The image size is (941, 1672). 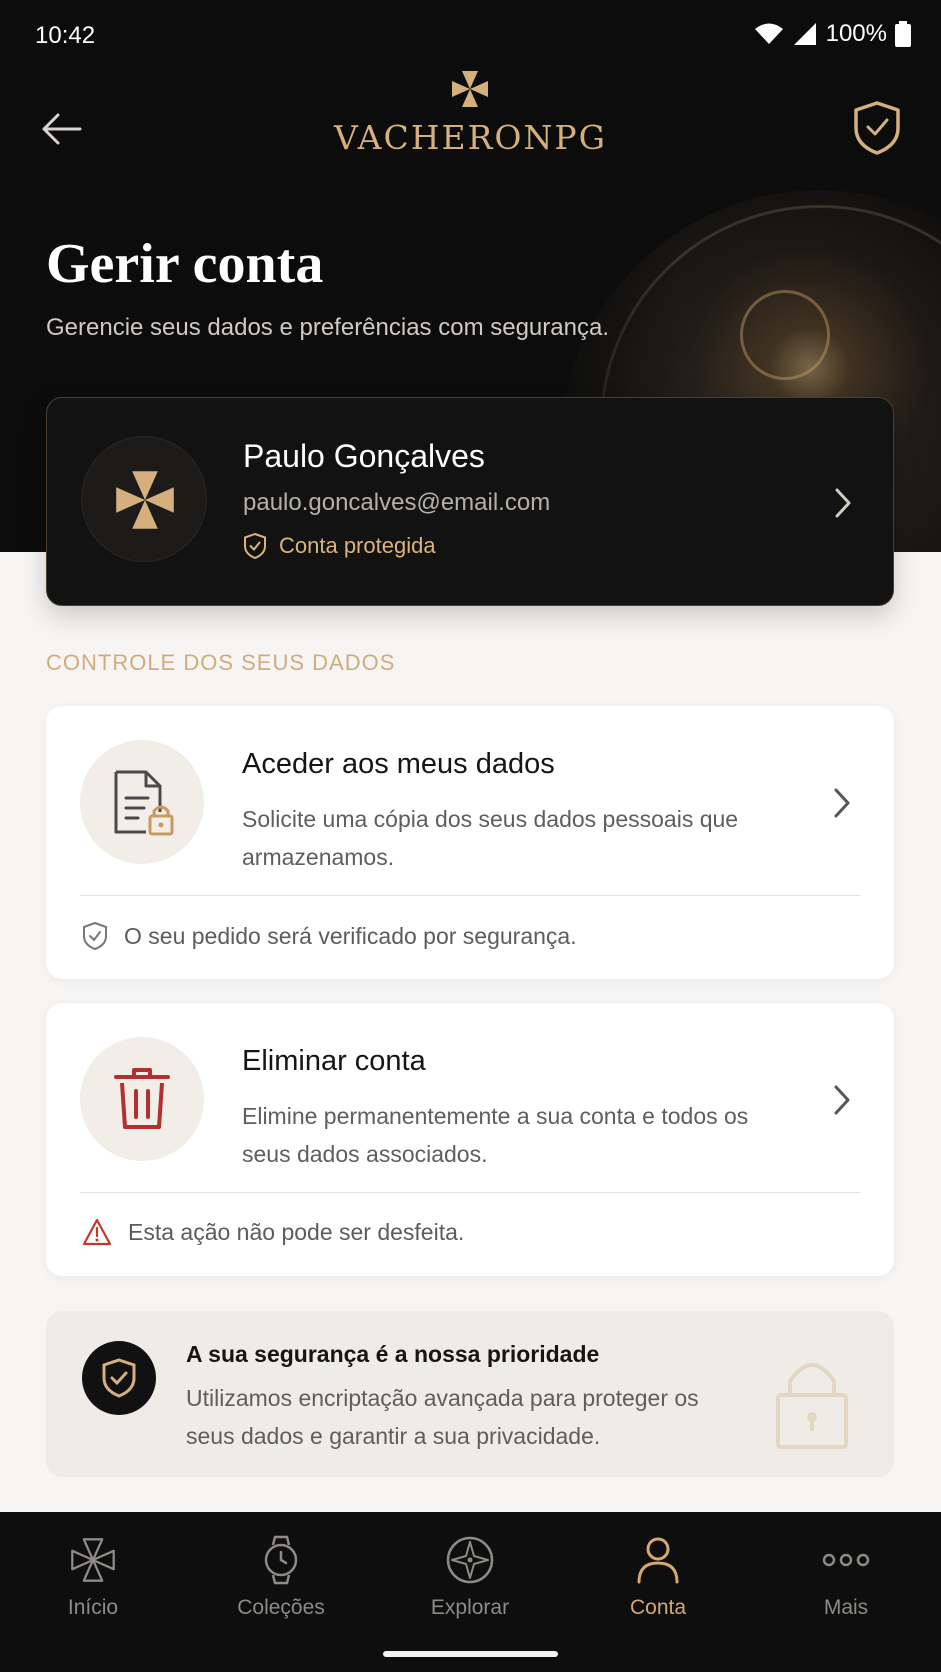 I want to click on protected-badge: Conta protegida, so click(x=339, y=546).